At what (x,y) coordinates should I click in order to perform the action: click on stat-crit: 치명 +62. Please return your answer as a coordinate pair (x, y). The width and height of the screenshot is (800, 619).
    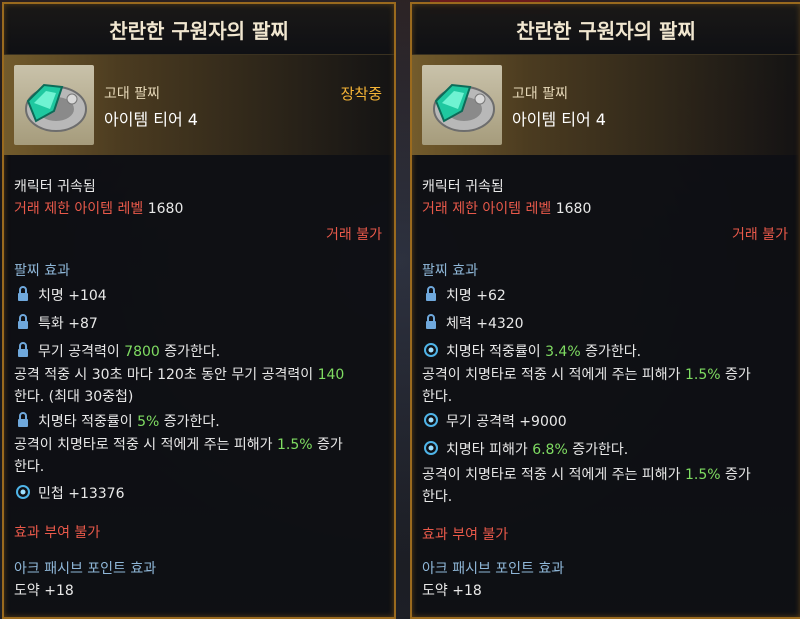
    Looking at the image, I should click on (465, 295).